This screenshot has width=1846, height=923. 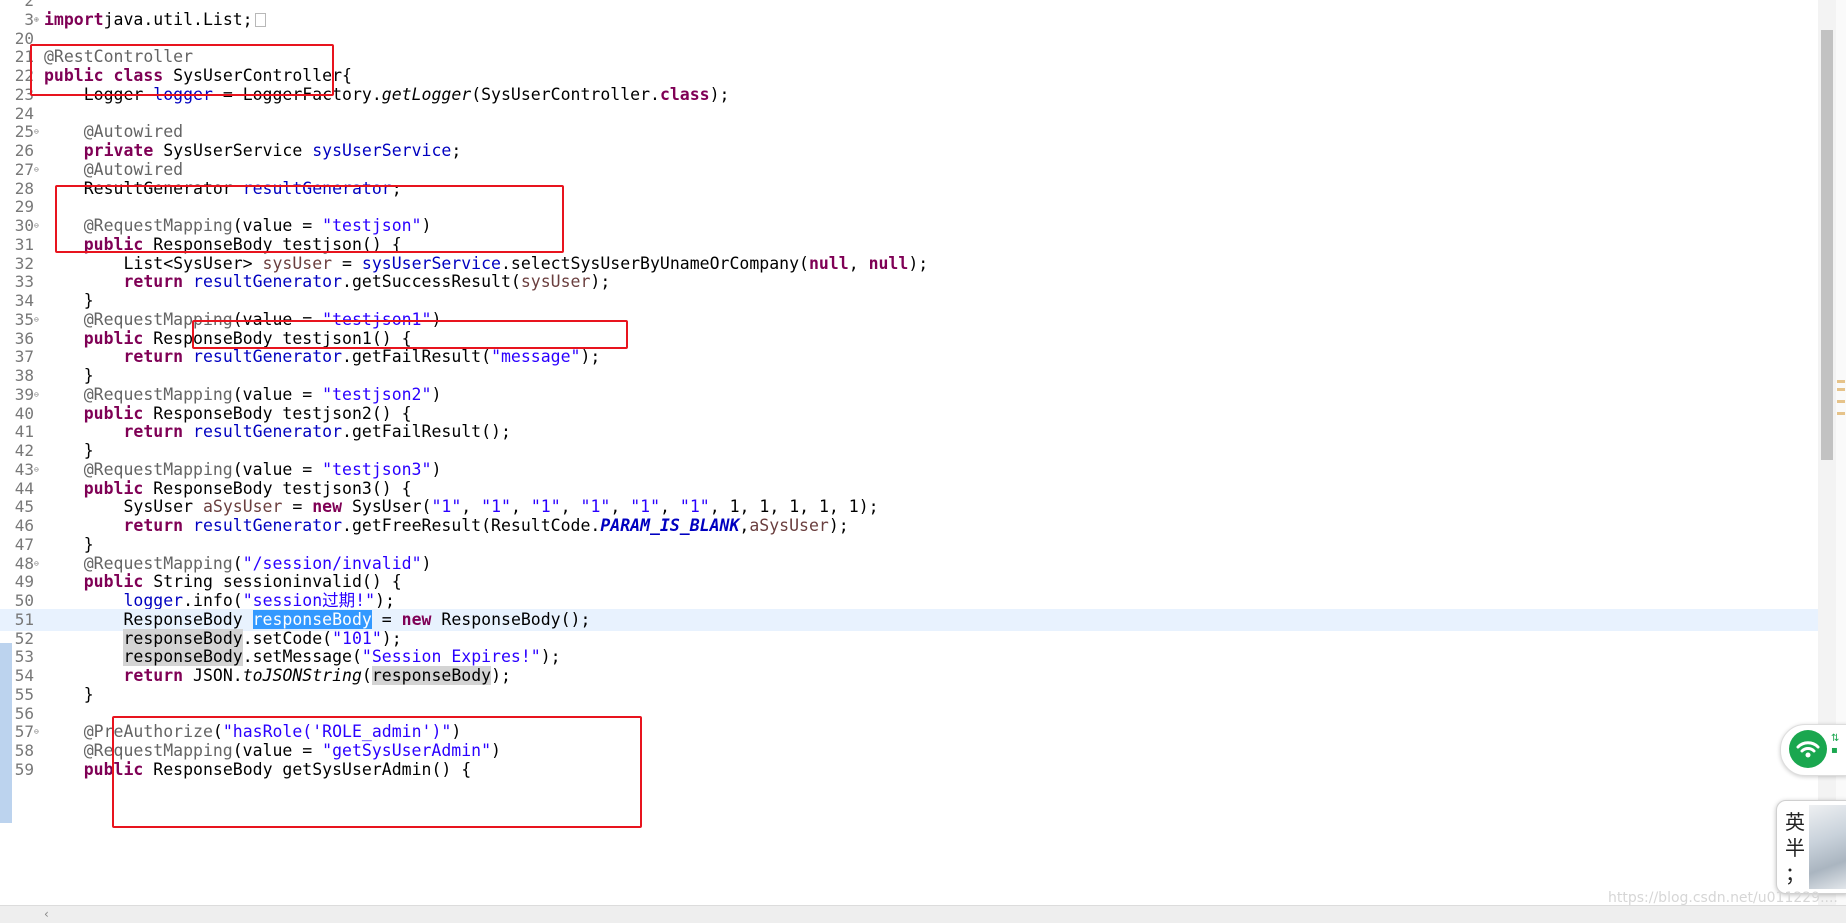 I want to click on network-widget: ⇅ ▪, so click(x=1813, y=750).